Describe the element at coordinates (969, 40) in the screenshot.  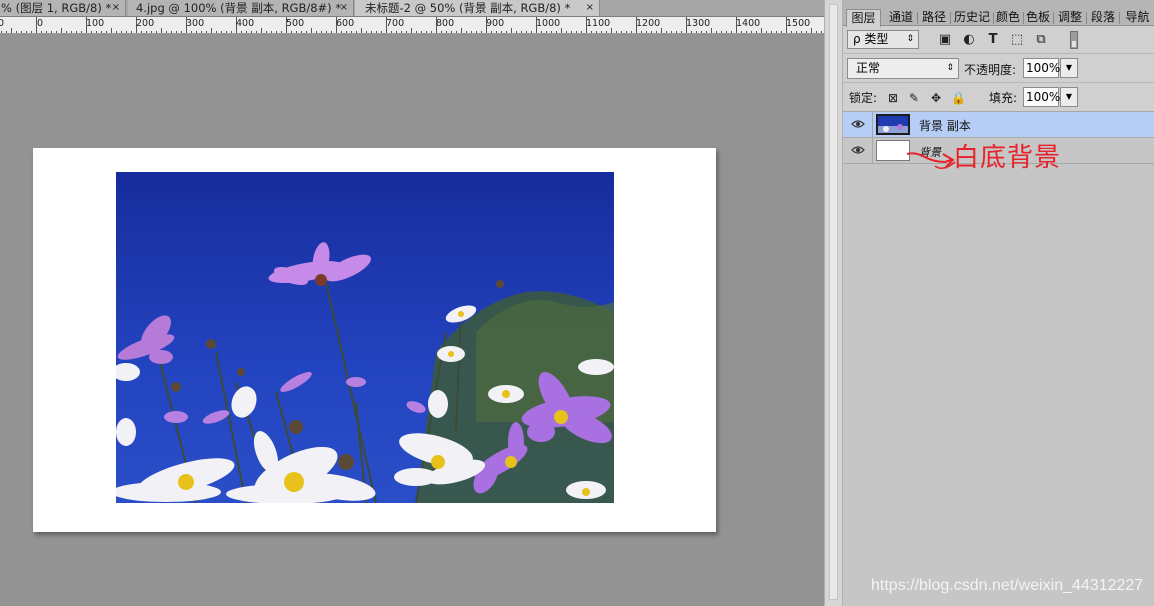
I see `adjustment-layer-filter-icon: ◐` at that location.